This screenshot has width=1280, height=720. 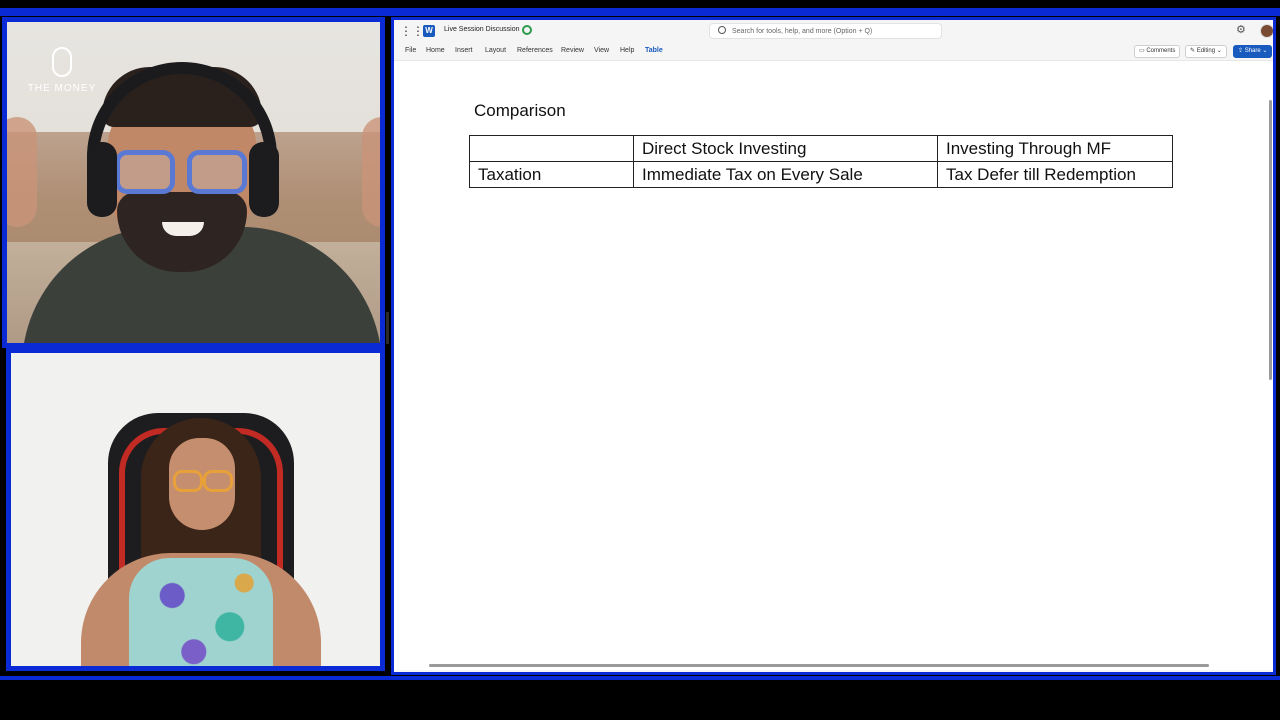 I want to click on table-cell: Direct Stock Investing, so click(x=785, y=148).